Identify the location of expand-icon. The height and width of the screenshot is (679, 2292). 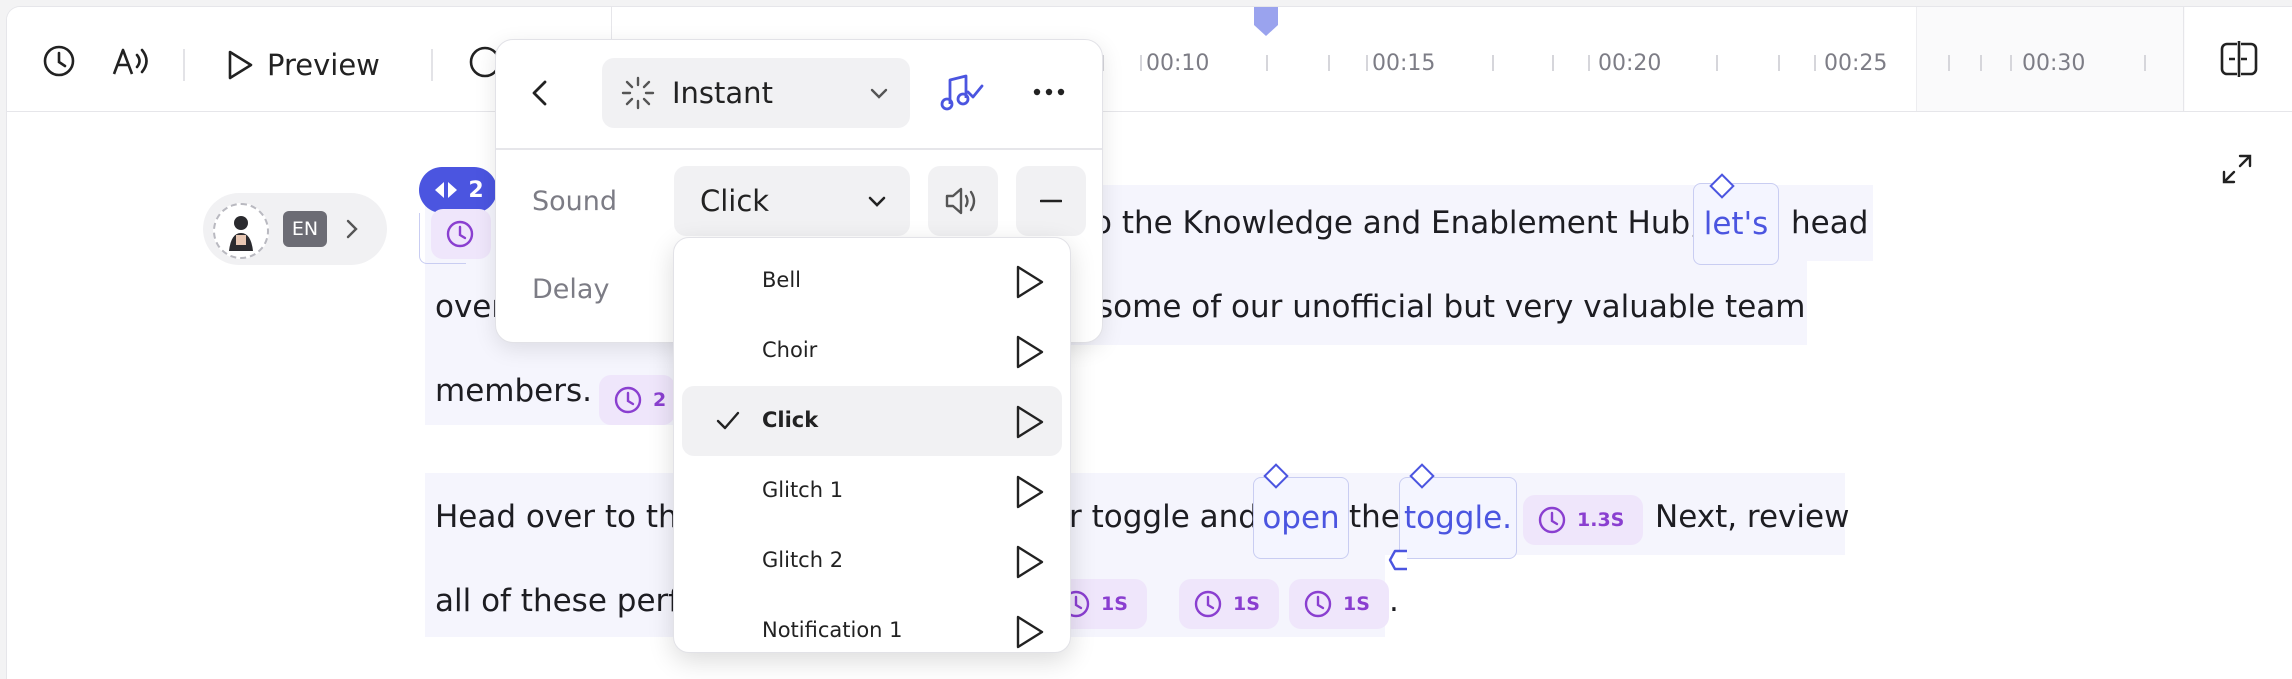
(2237, 171).